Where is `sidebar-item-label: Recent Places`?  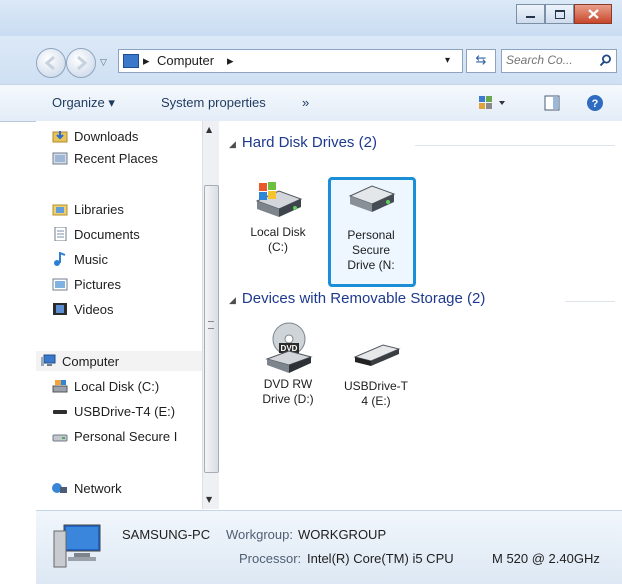 sidebar-item-label: Recent Places is located at coordinates (116, 158).